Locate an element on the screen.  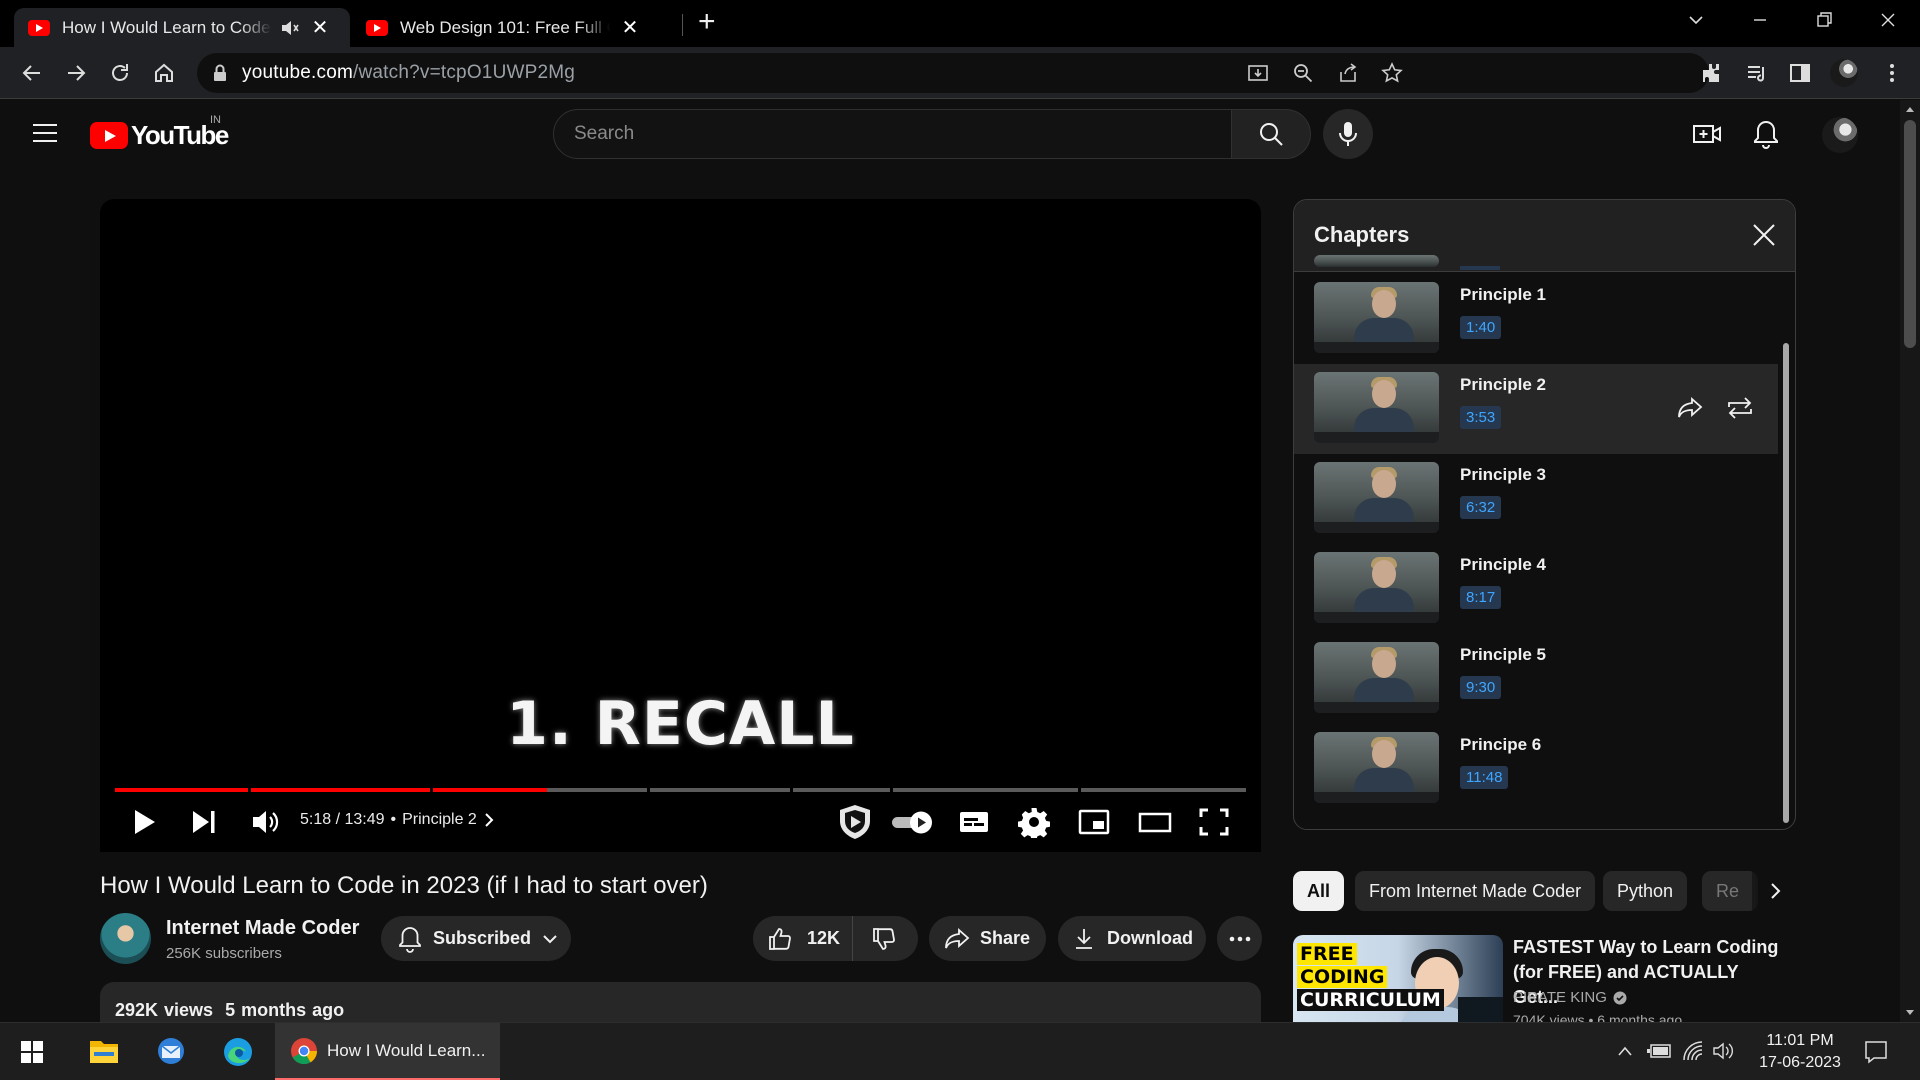
chapter-item: Principle 4 8:17 is located at coordinates (1536, 589).